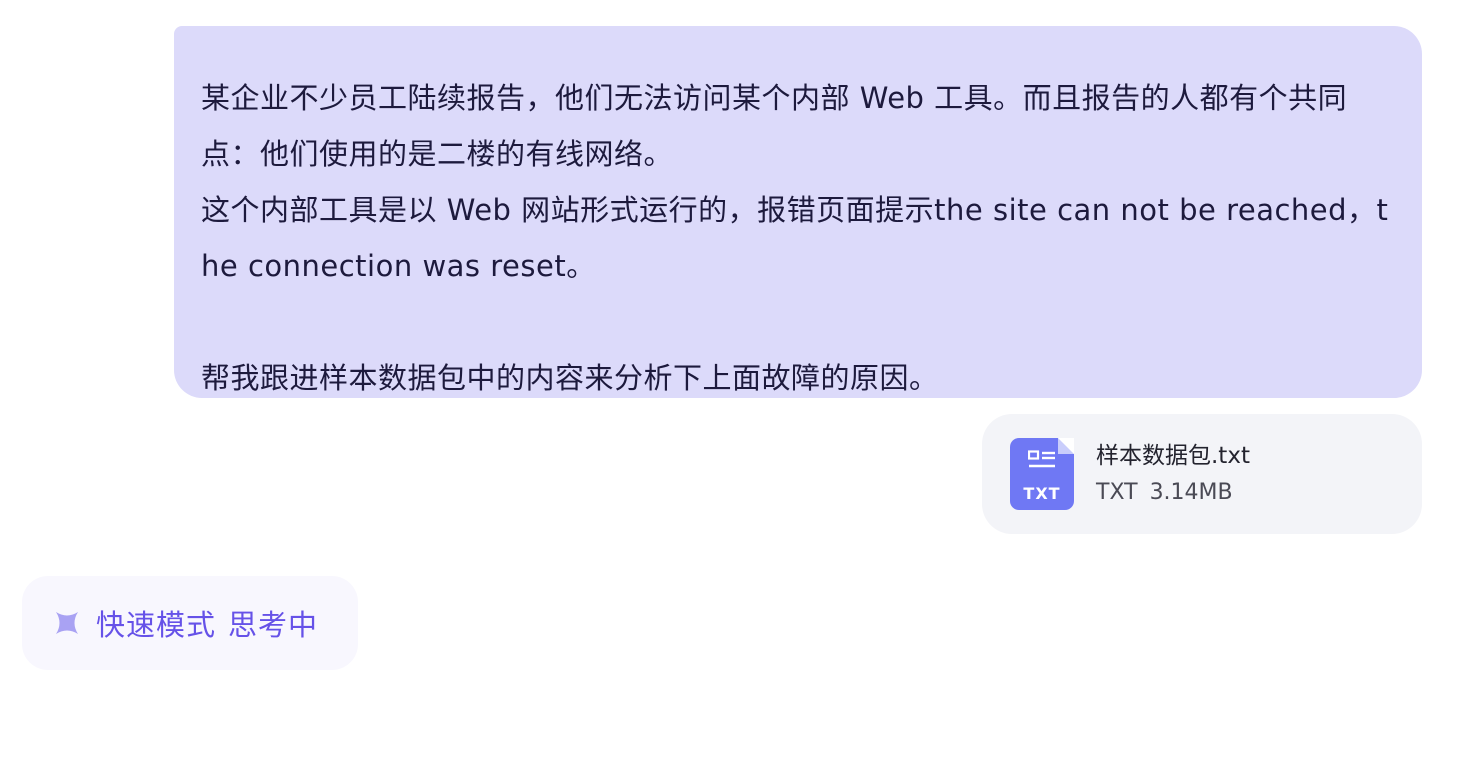 This screenshot has width=1460, height=764. Describe the element at coordinates (1173, 456) in the screenshot. I see `file-name: 样本数据包.txt` at that location.